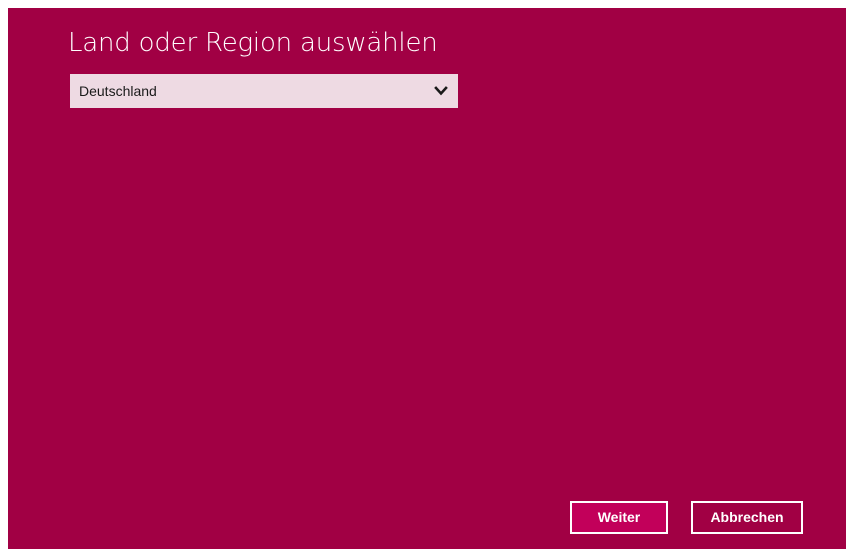 The height and width of the screenshot is (553, 852). What do you see at coordinates (253, 43) in the screenshot?
I see `page-title: Land oder Region auswählen` at bounding box center [253, 43].